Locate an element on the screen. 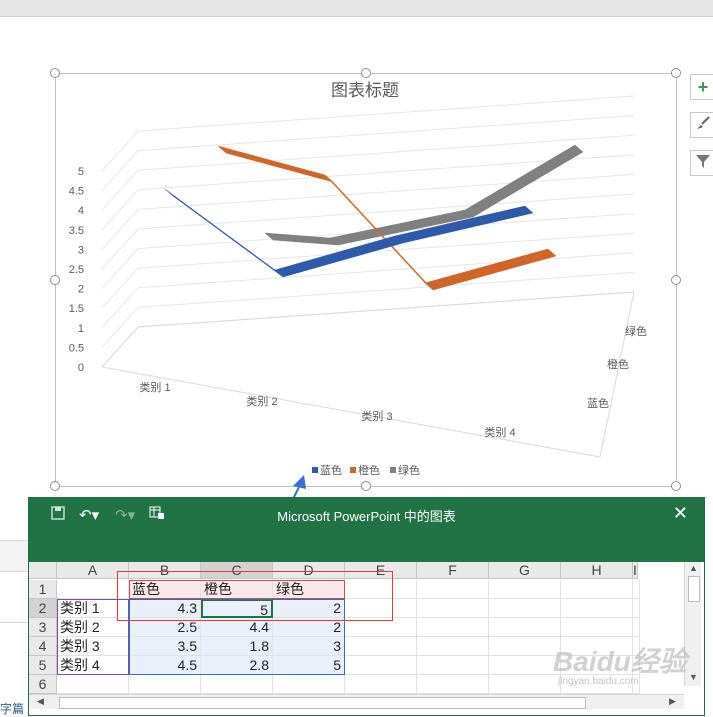 The height and width of the screenshot is (717, 713). column-header: B is located at coordinates (165, 570).